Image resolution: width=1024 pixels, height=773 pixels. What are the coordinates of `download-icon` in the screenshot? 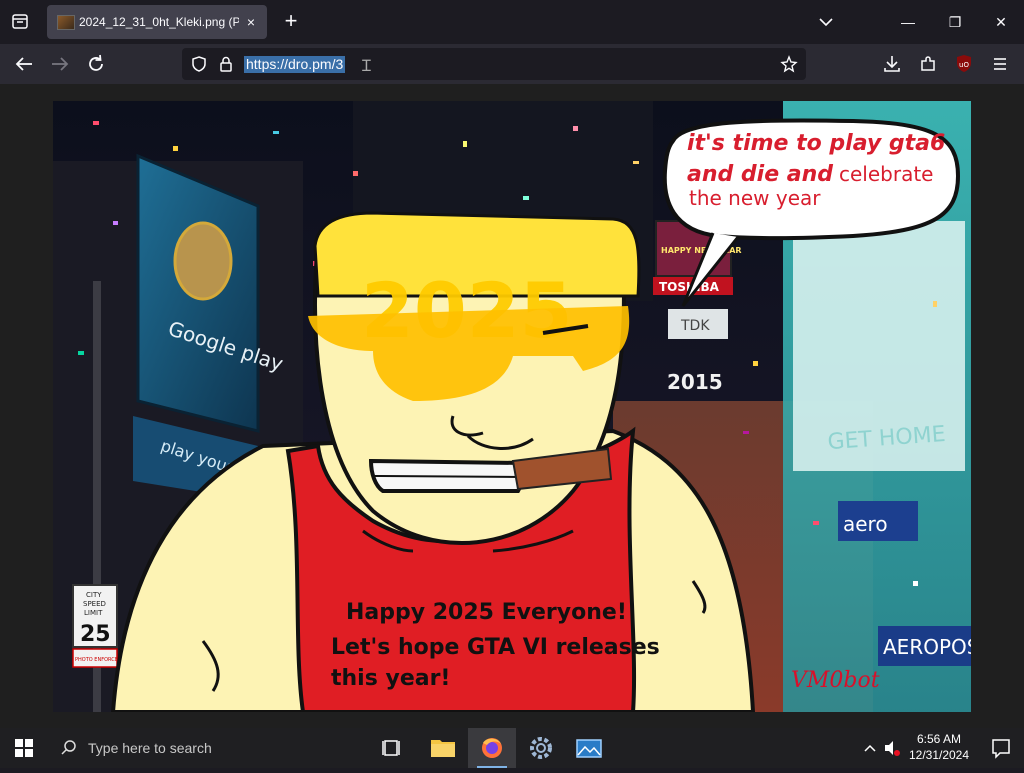 It's located at (892, 64).